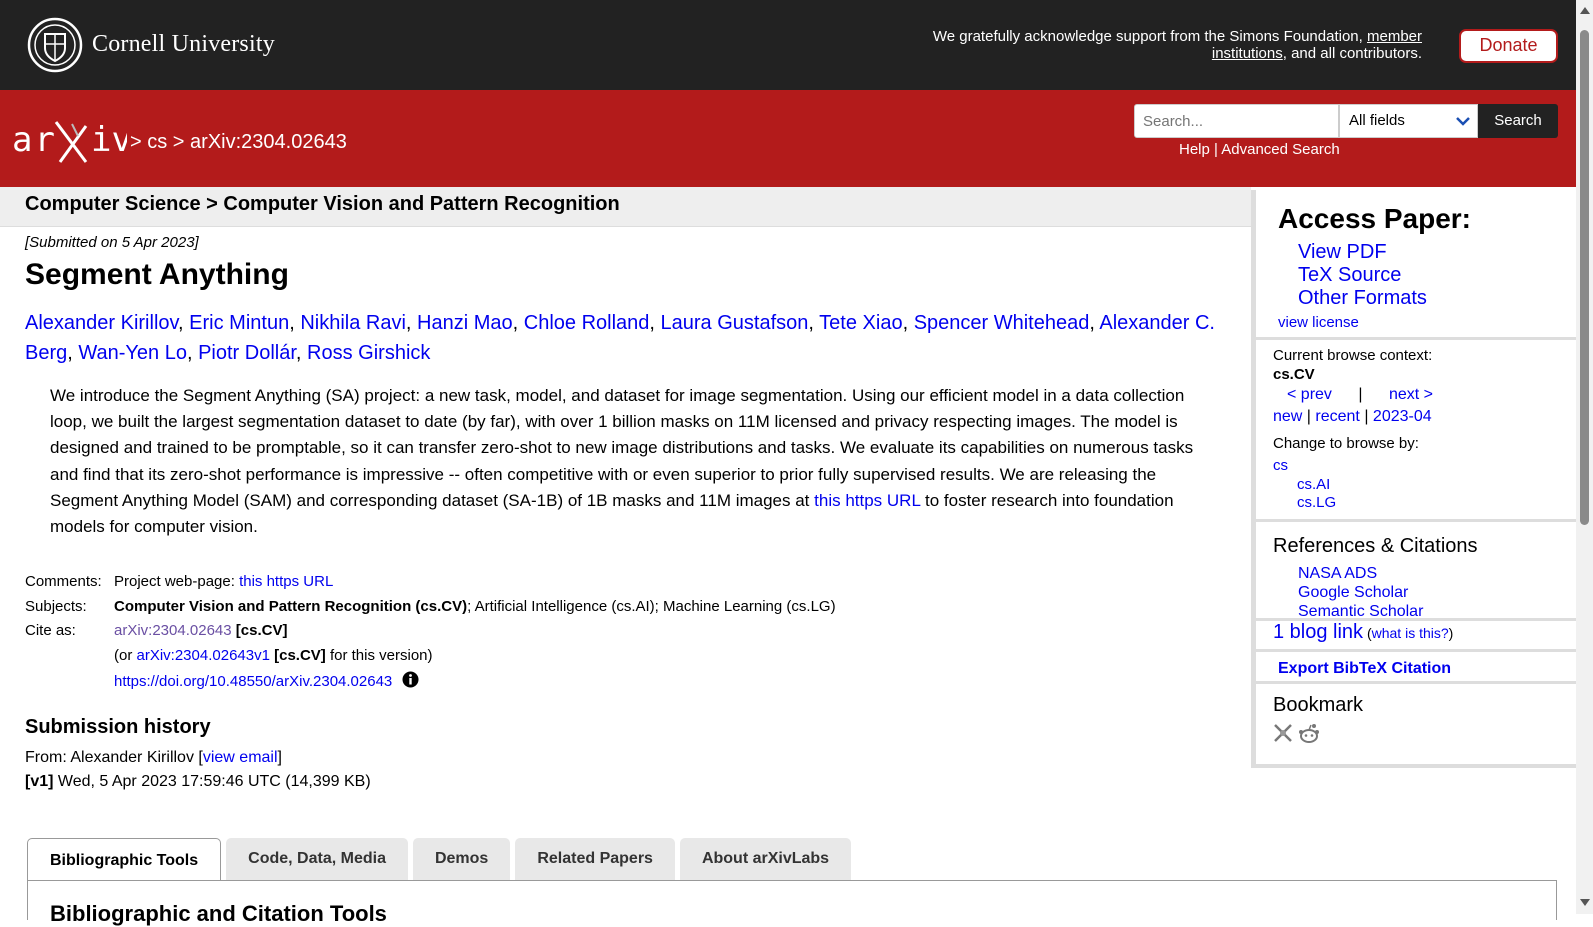 The width and height of the screenshot is (1593, 927). I want to click on view-license-link: view license, so click(1318, 322).